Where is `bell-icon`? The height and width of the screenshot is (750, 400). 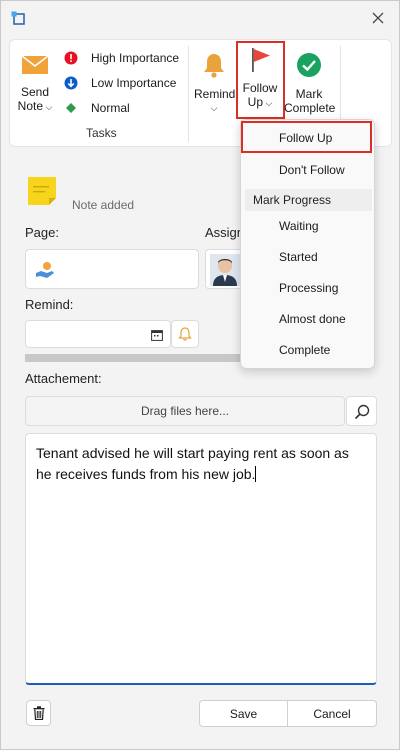
bell-icon is located at coordinates (214, 66).